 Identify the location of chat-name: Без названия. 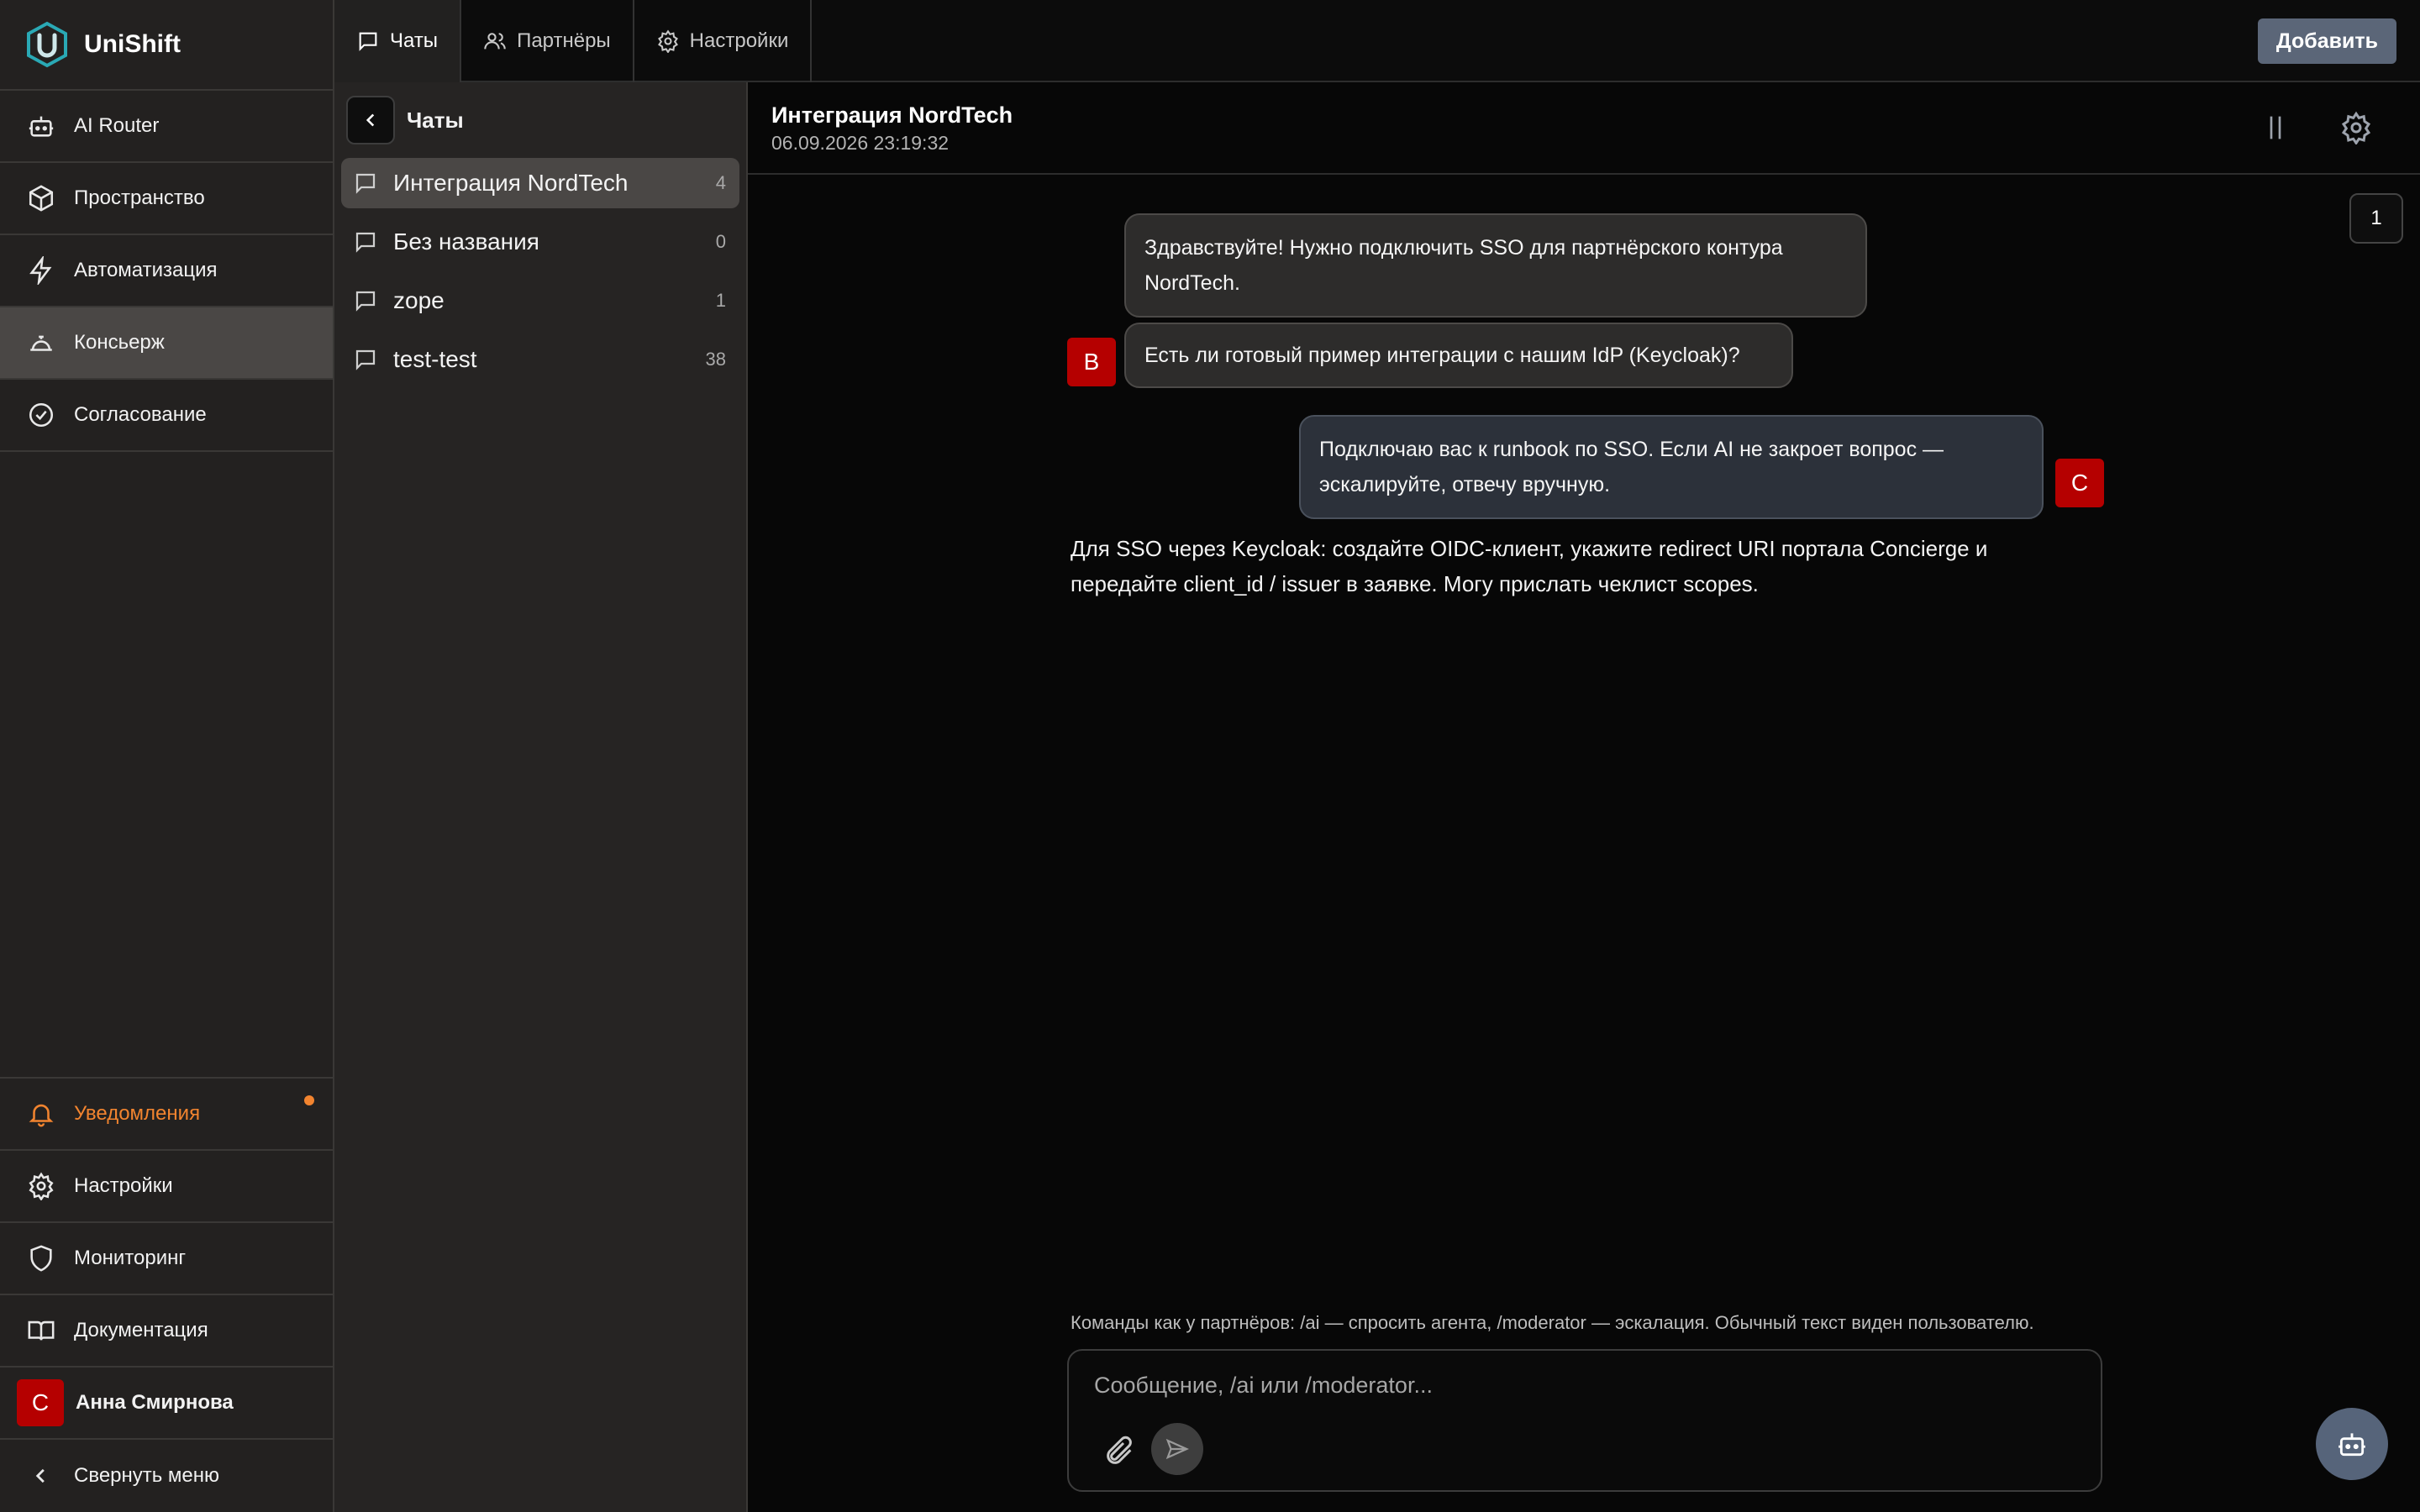
(466, 241).